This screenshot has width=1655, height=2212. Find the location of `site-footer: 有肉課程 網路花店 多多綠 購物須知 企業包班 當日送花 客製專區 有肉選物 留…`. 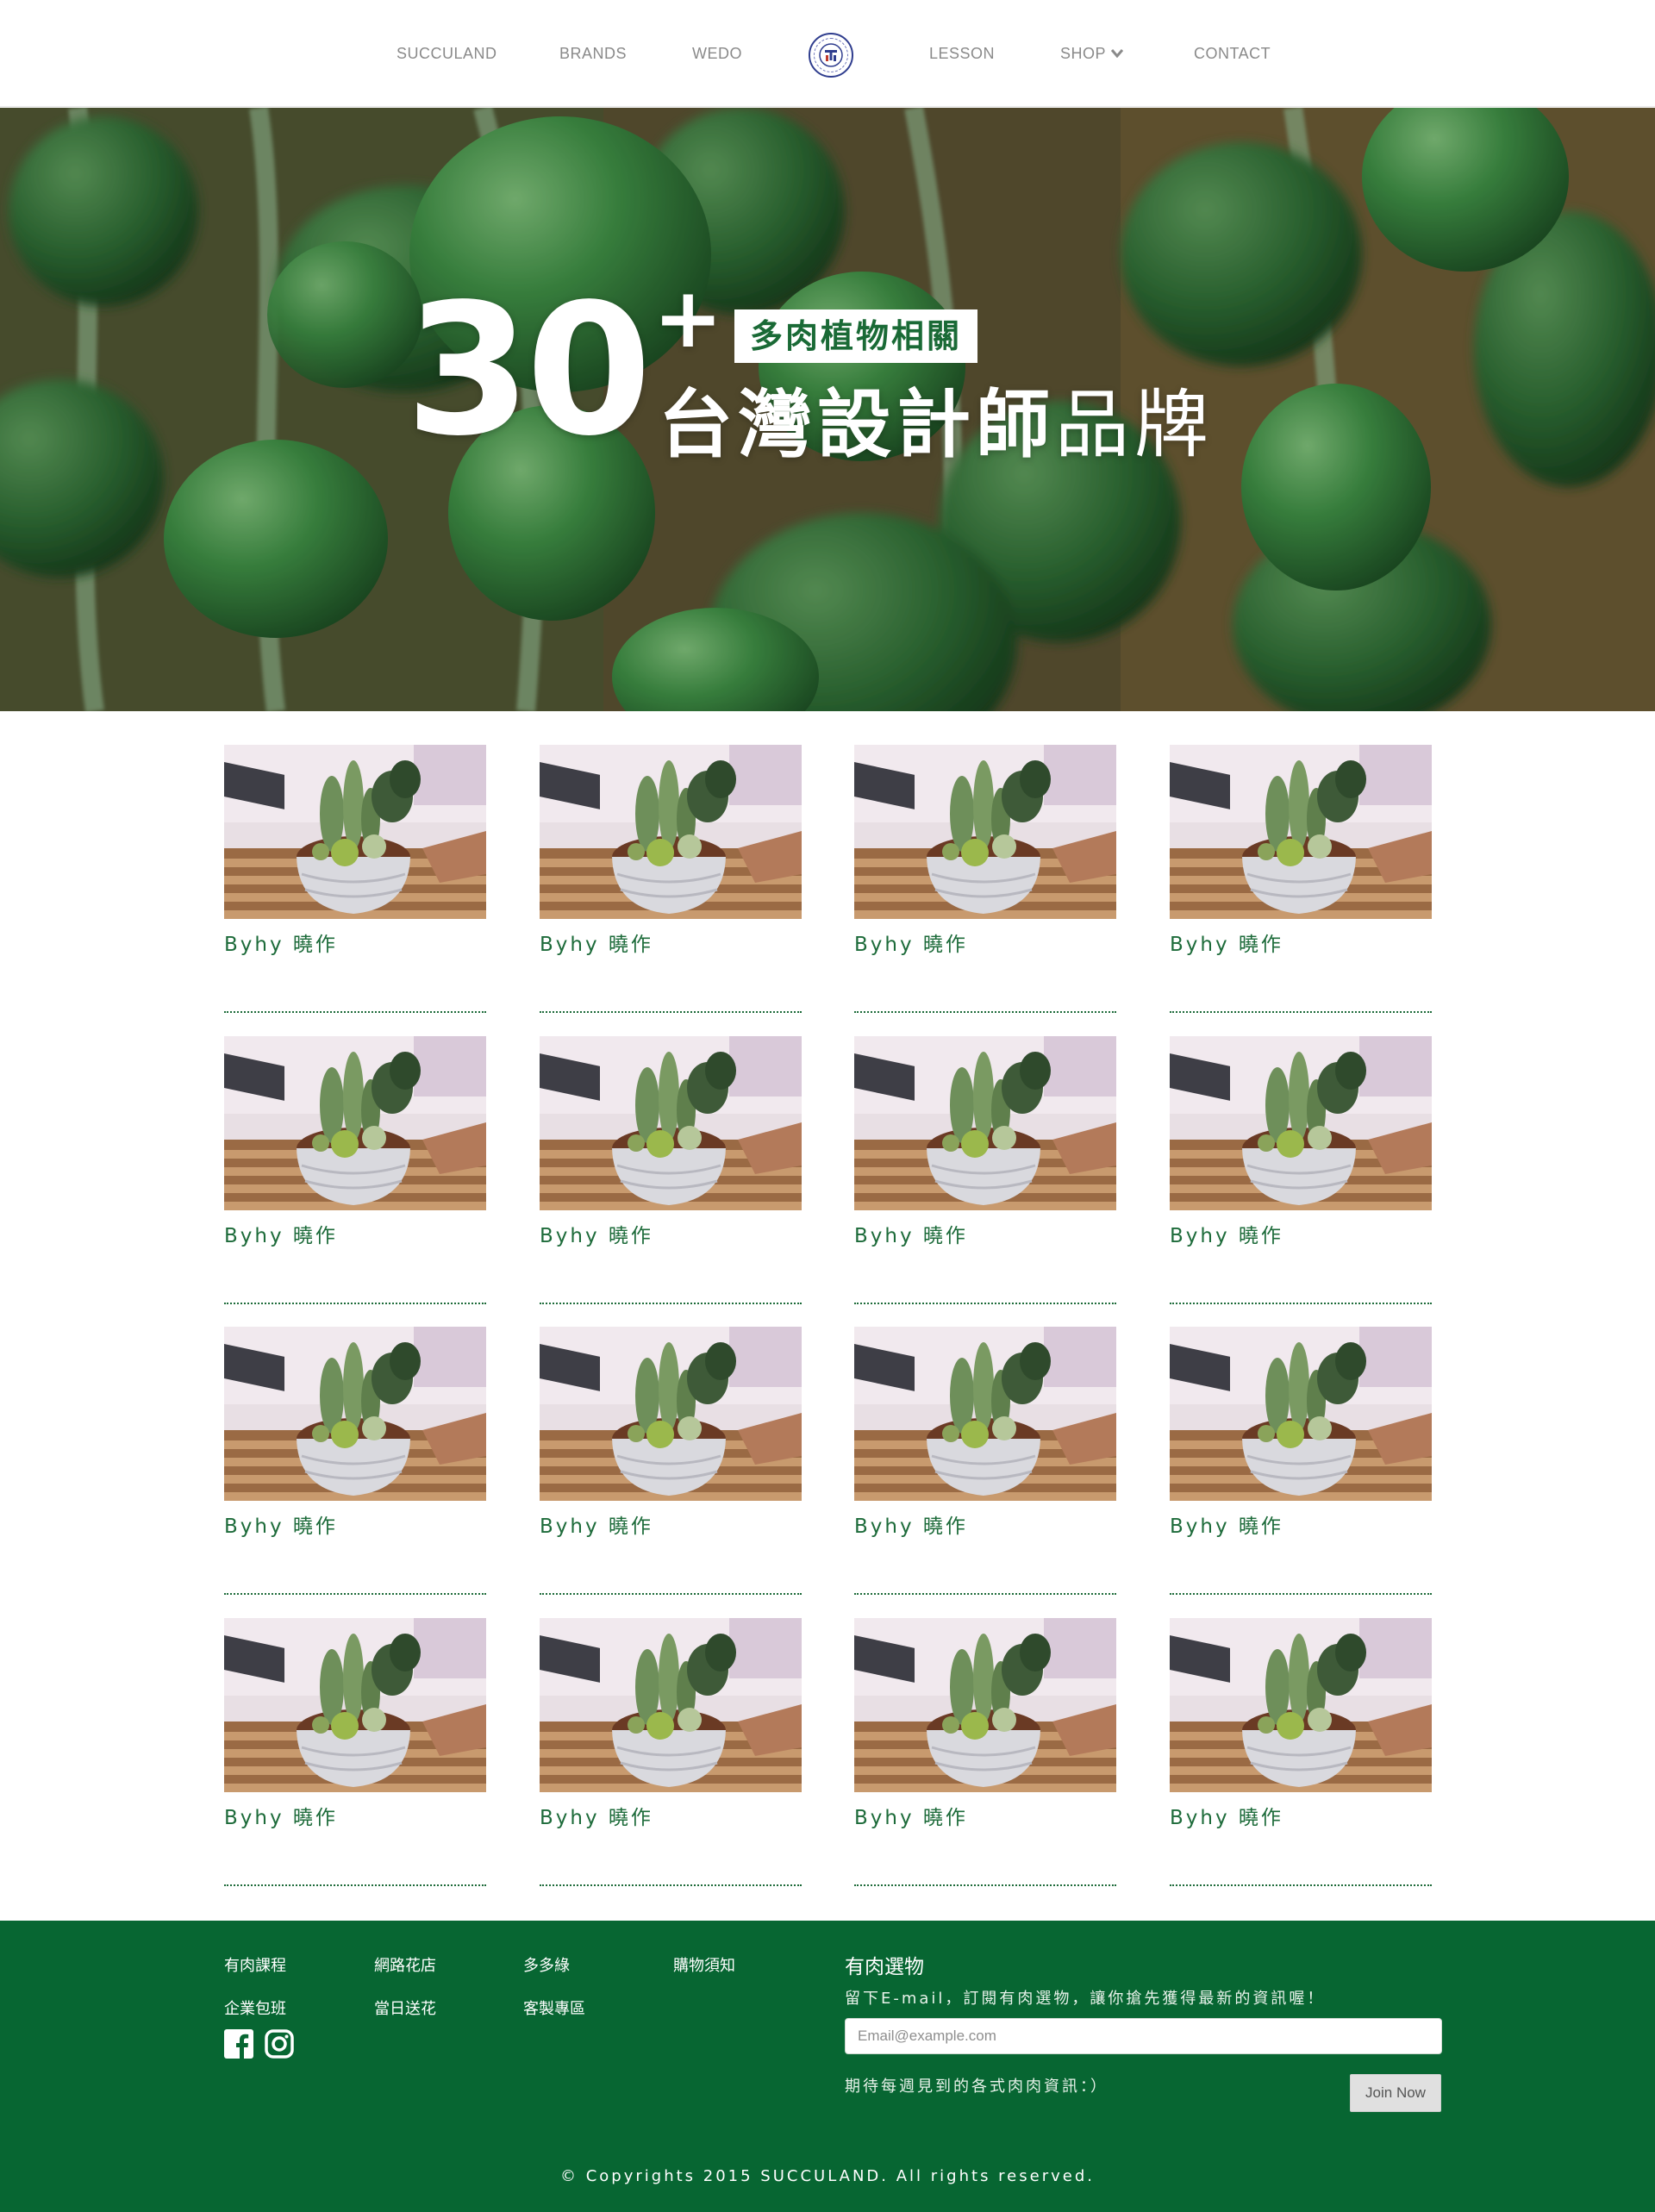

site-footer: 有肉課程 網路花店 多多綠 購物須知 企業包班 當日送花 客製專區 有肉選物 留… is located at coordinates (828, 2066).